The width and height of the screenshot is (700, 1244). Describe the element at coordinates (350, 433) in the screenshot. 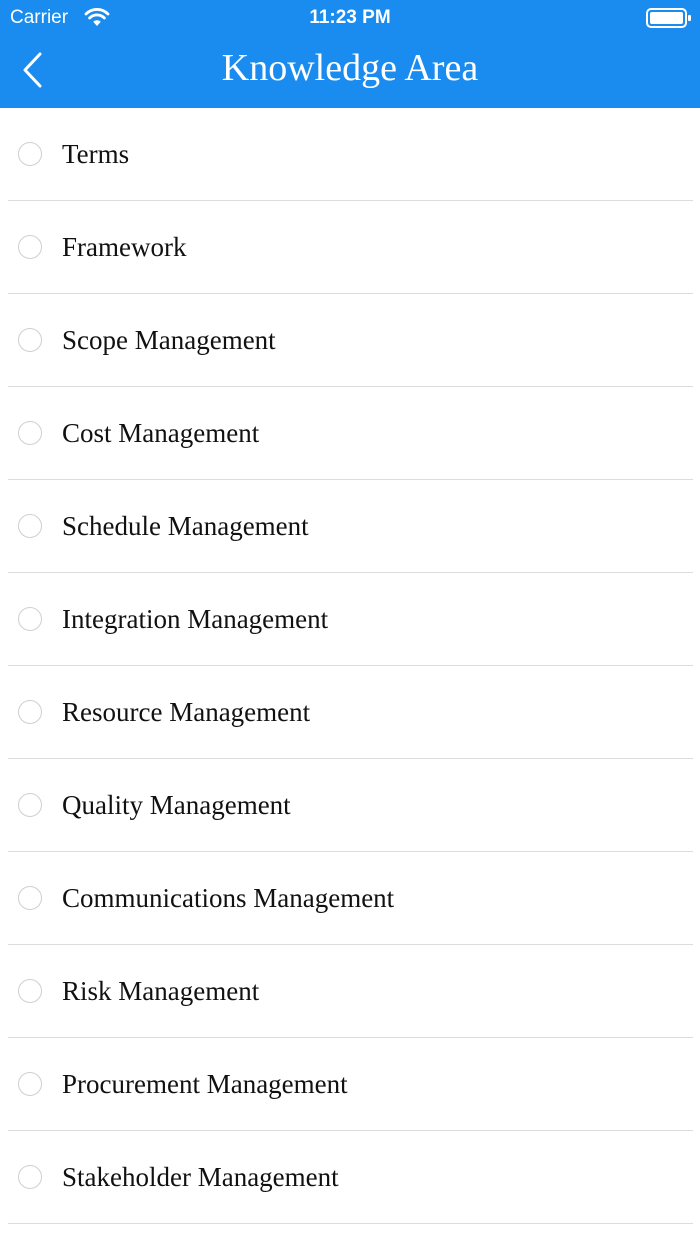

I see `list-item: Cost Management` at that location.